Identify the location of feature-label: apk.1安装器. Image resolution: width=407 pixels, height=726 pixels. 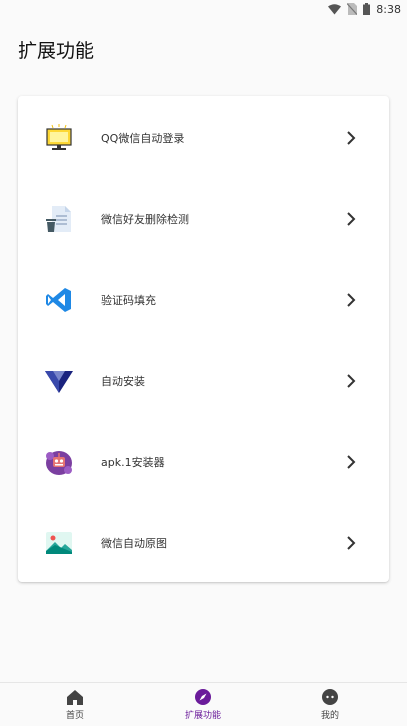
(133, 462).